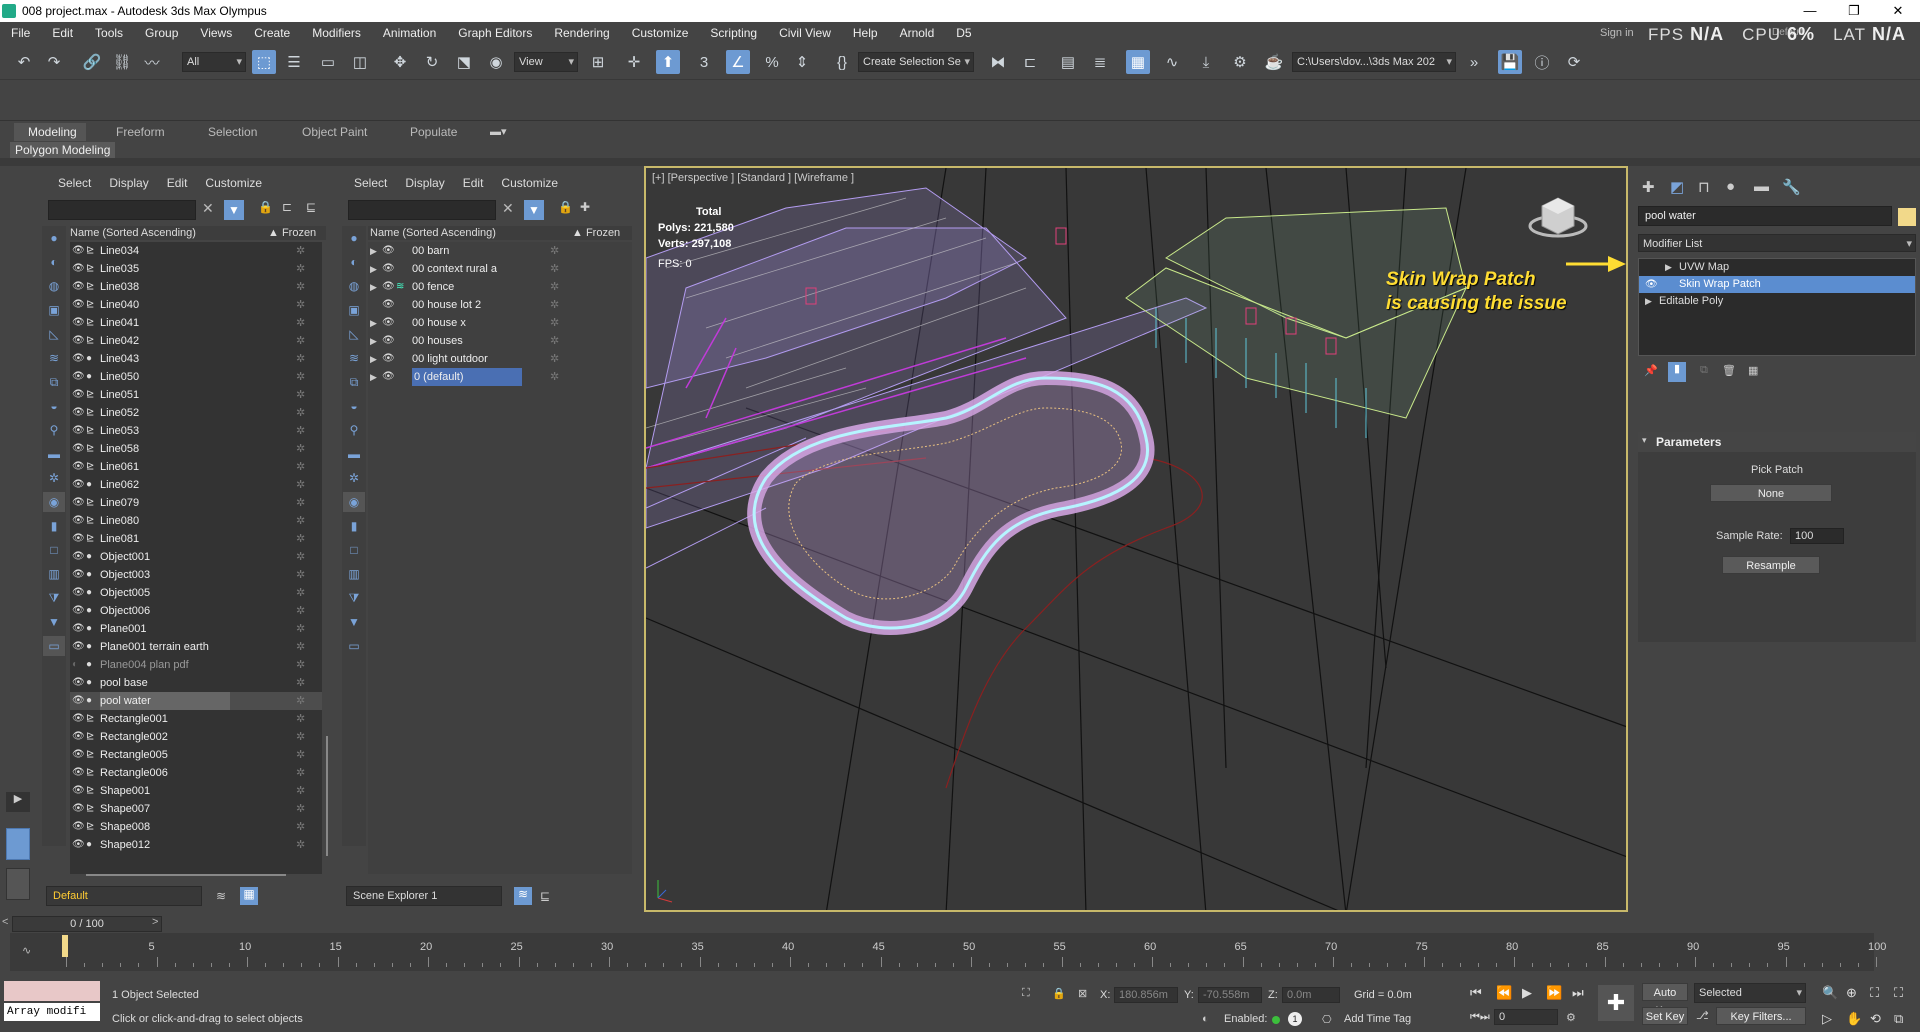  Describe the element at coordinates (1527, 993) in the screenshot. I see `play-icon: ▶` at that location.